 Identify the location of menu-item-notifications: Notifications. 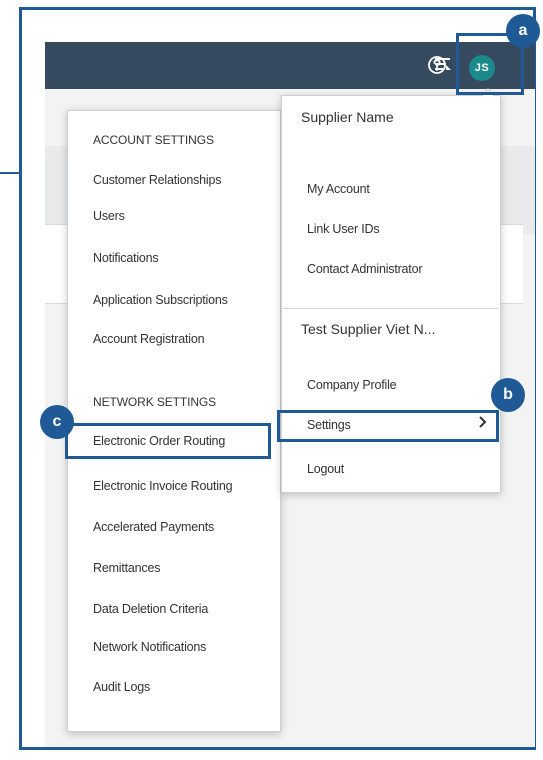
(126, 258).